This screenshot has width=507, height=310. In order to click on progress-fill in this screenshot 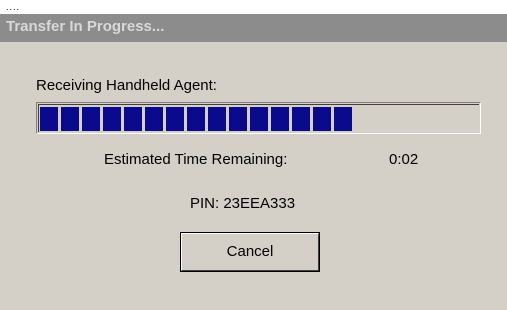, I will do `click(196, 119)`.